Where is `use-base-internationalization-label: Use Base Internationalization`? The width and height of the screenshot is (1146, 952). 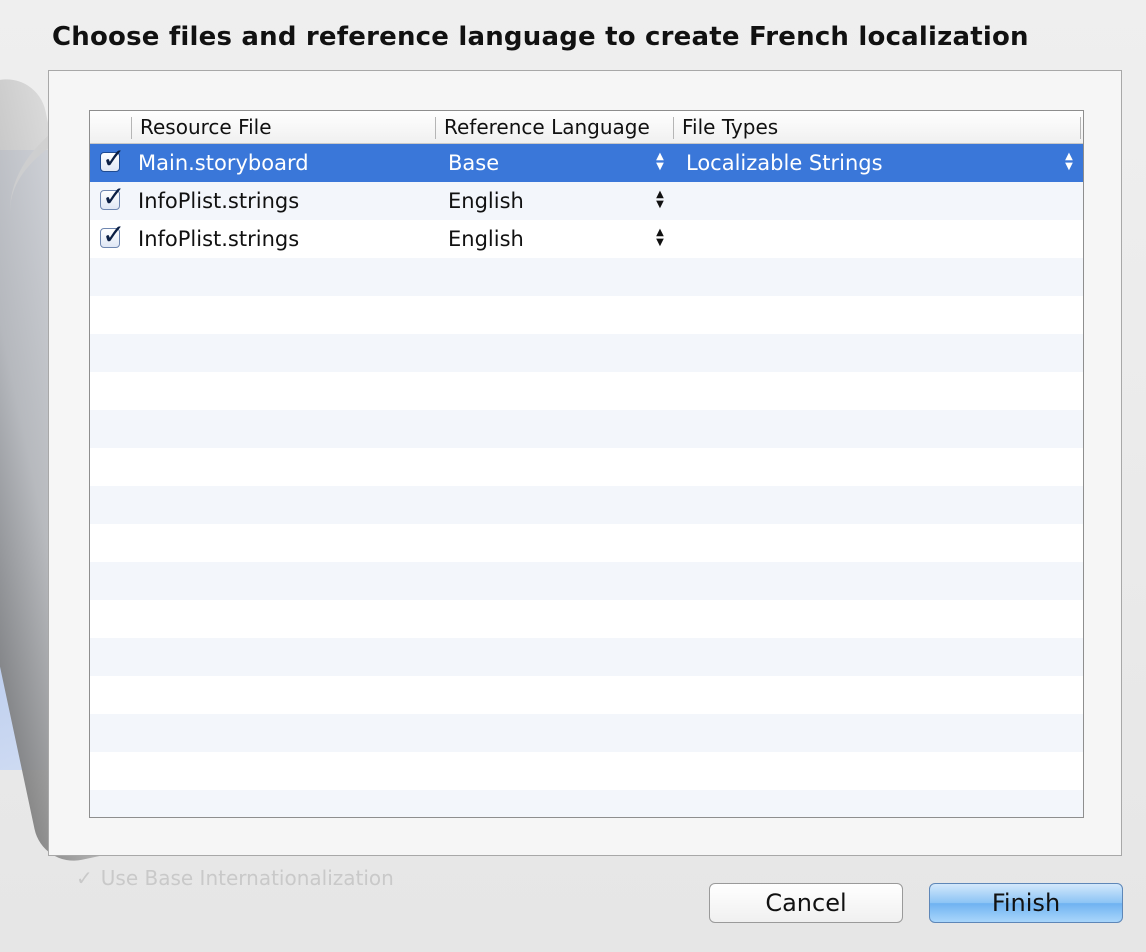
use-base-internationalization-label: Use Base Internationalization is located at coordinates (247, 878).